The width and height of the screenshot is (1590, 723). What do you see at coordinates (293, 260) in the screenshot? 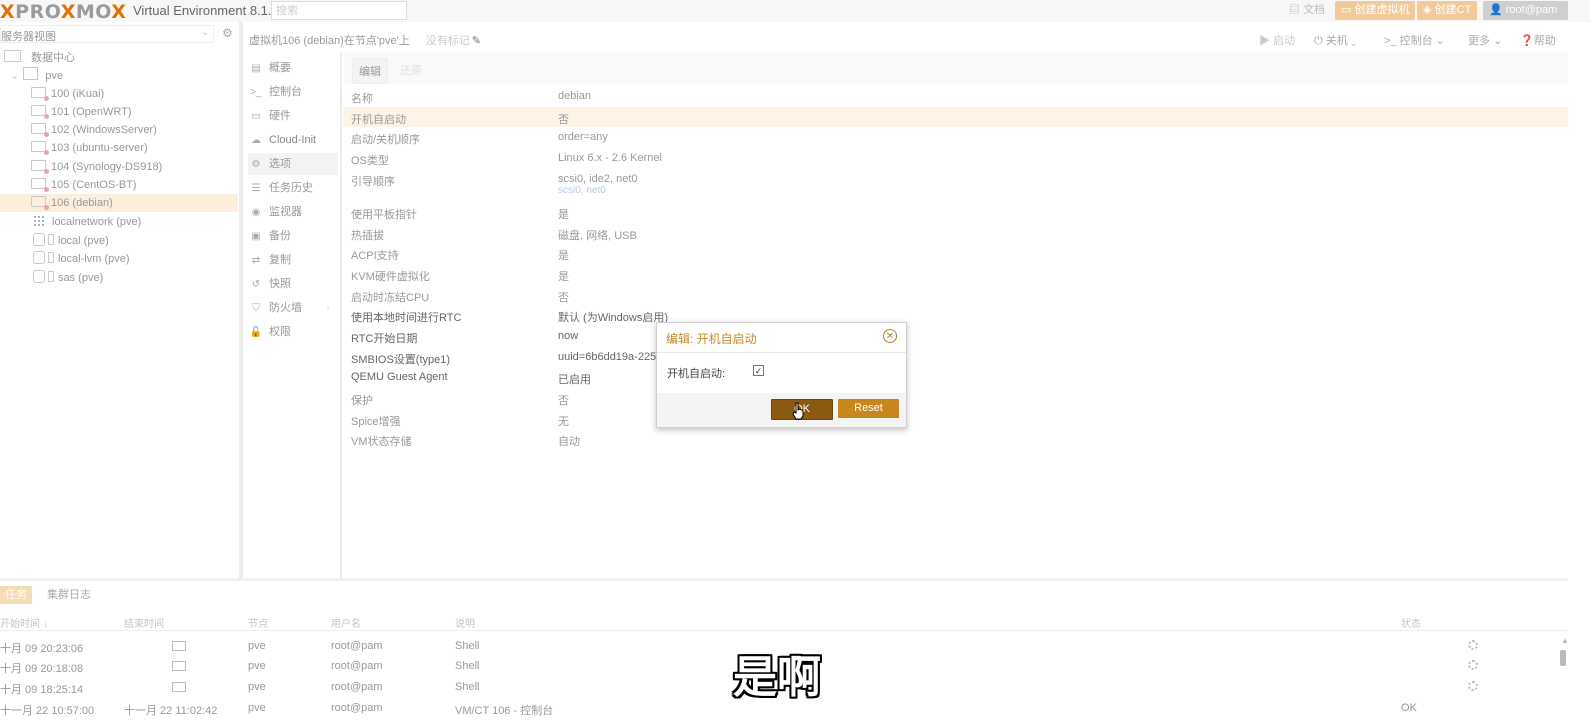
I see `nav-replication: ⇄ 复制` at bounding box center [293, 260].